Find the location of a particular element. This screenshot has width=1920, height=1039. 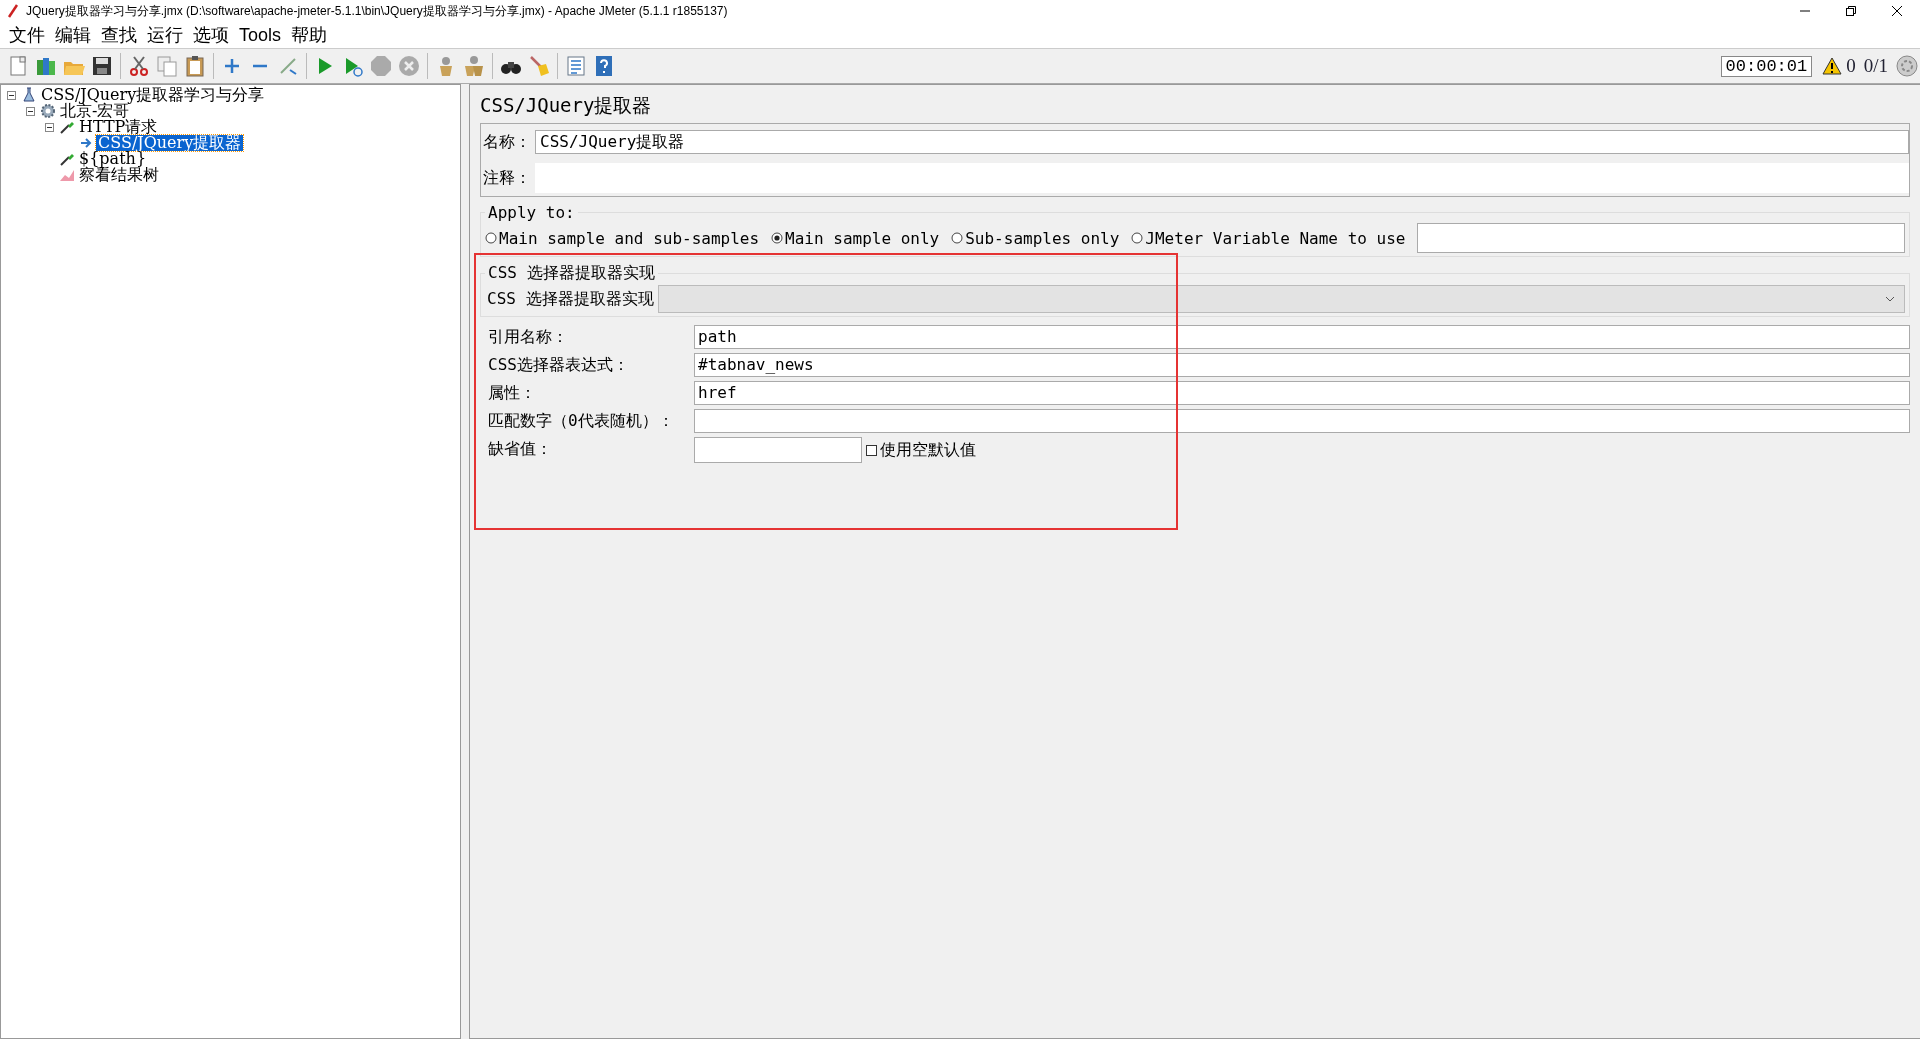

group-title: Apply to: is located at coordinates (531, 212).